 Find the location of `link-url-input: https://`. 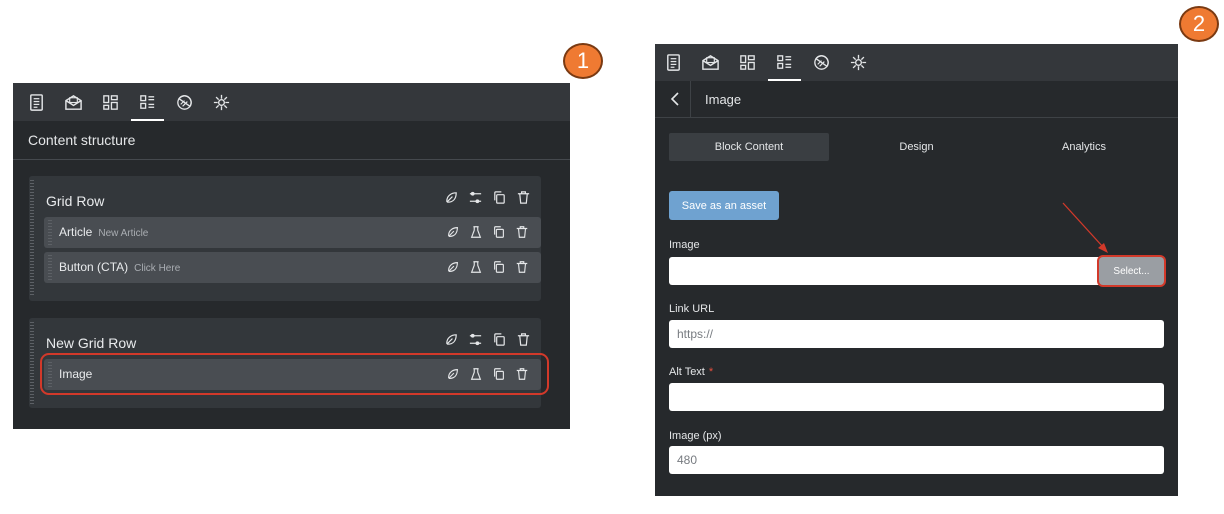

link-url-input: https:// is located at coordinates (916, 334).